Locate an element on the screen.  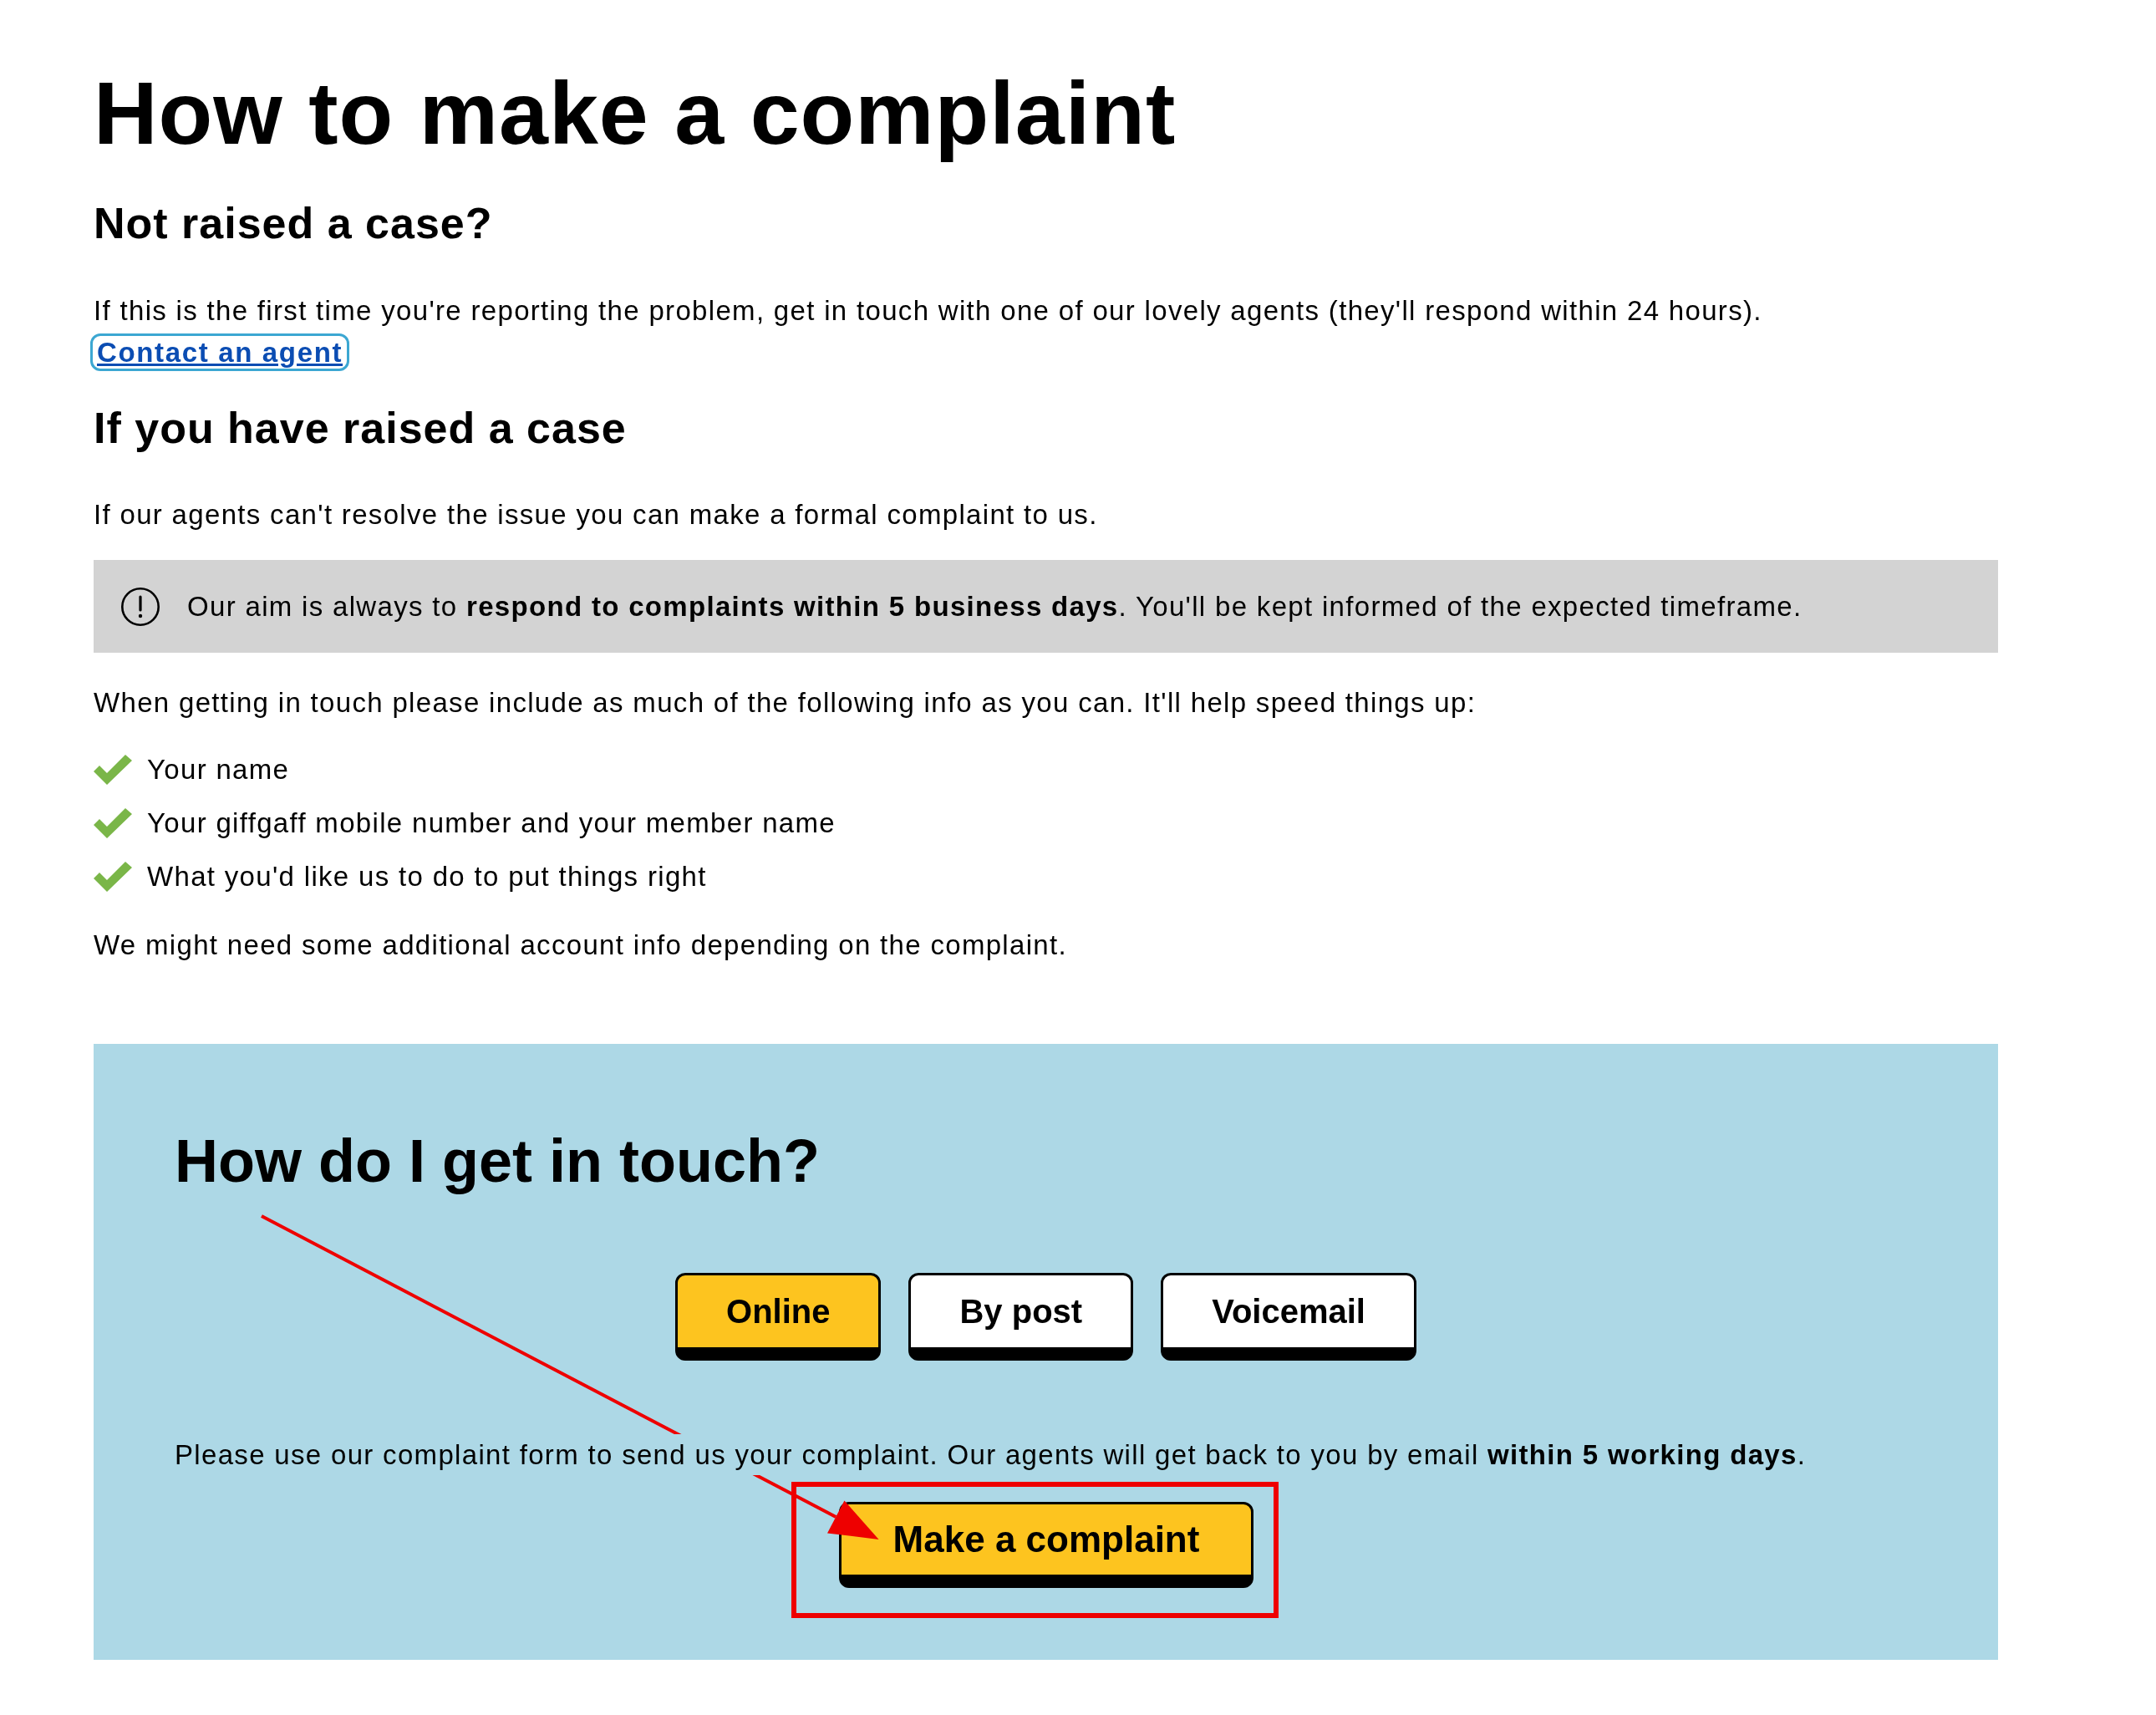
checklist-item: Your name is located at coordinates (218, 769).